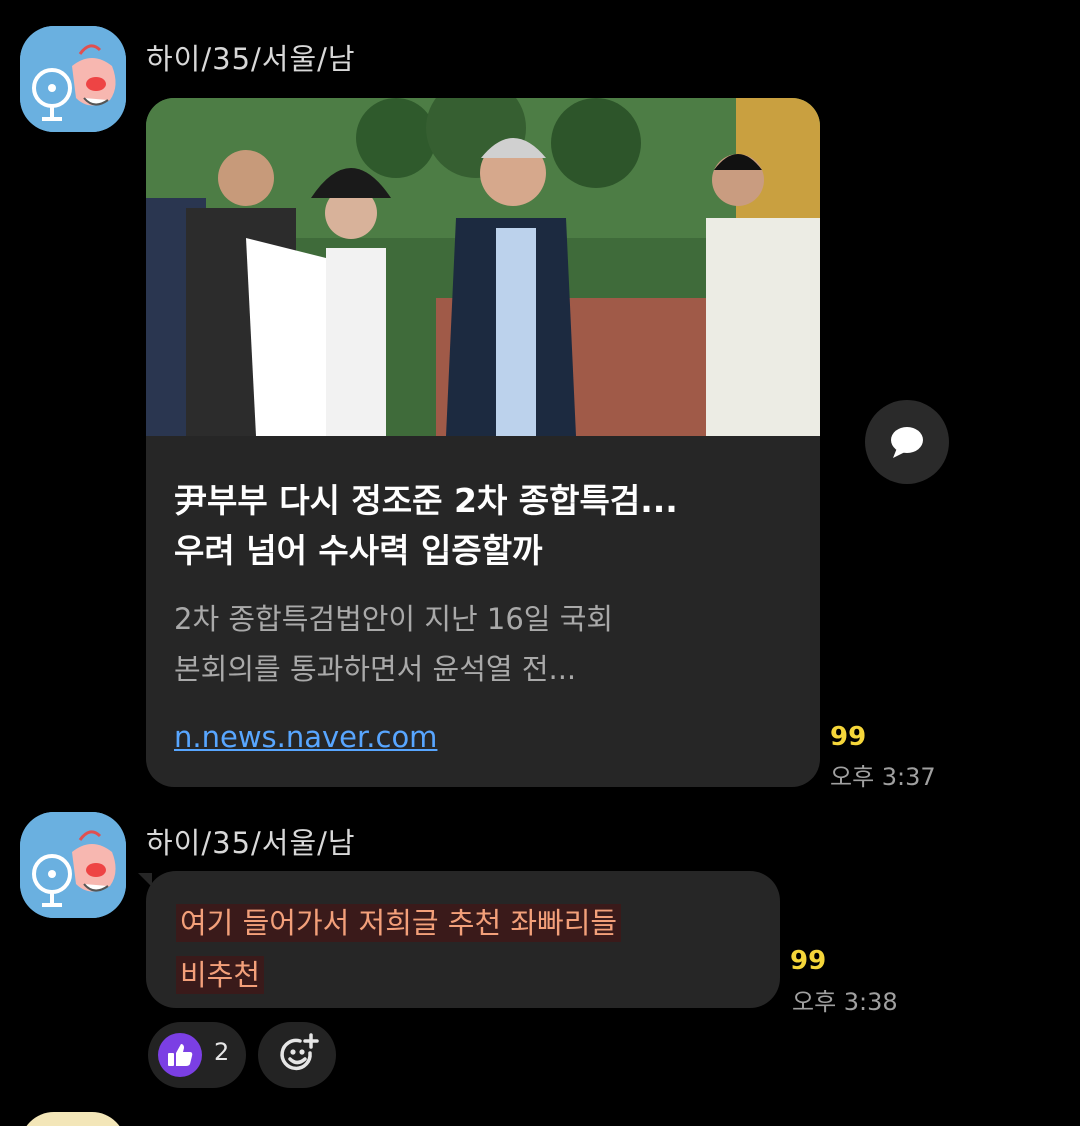 This screenshot has width=1080, height=1126. What do you see at coordinates (299, 1052) in the screenshot?
I see `add-emoji-icon` at bounding box center [299, 1052].